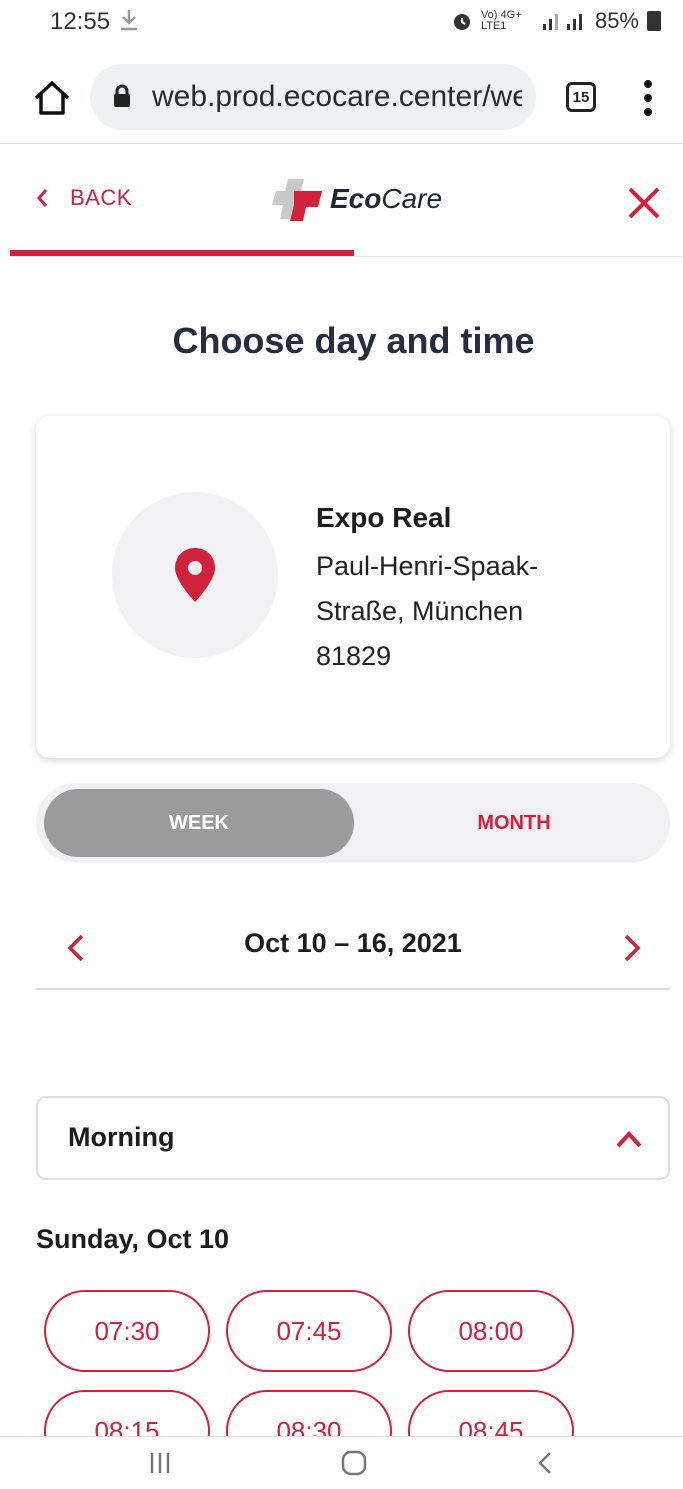  I want to click on next-week-icon, so click(632, 948).